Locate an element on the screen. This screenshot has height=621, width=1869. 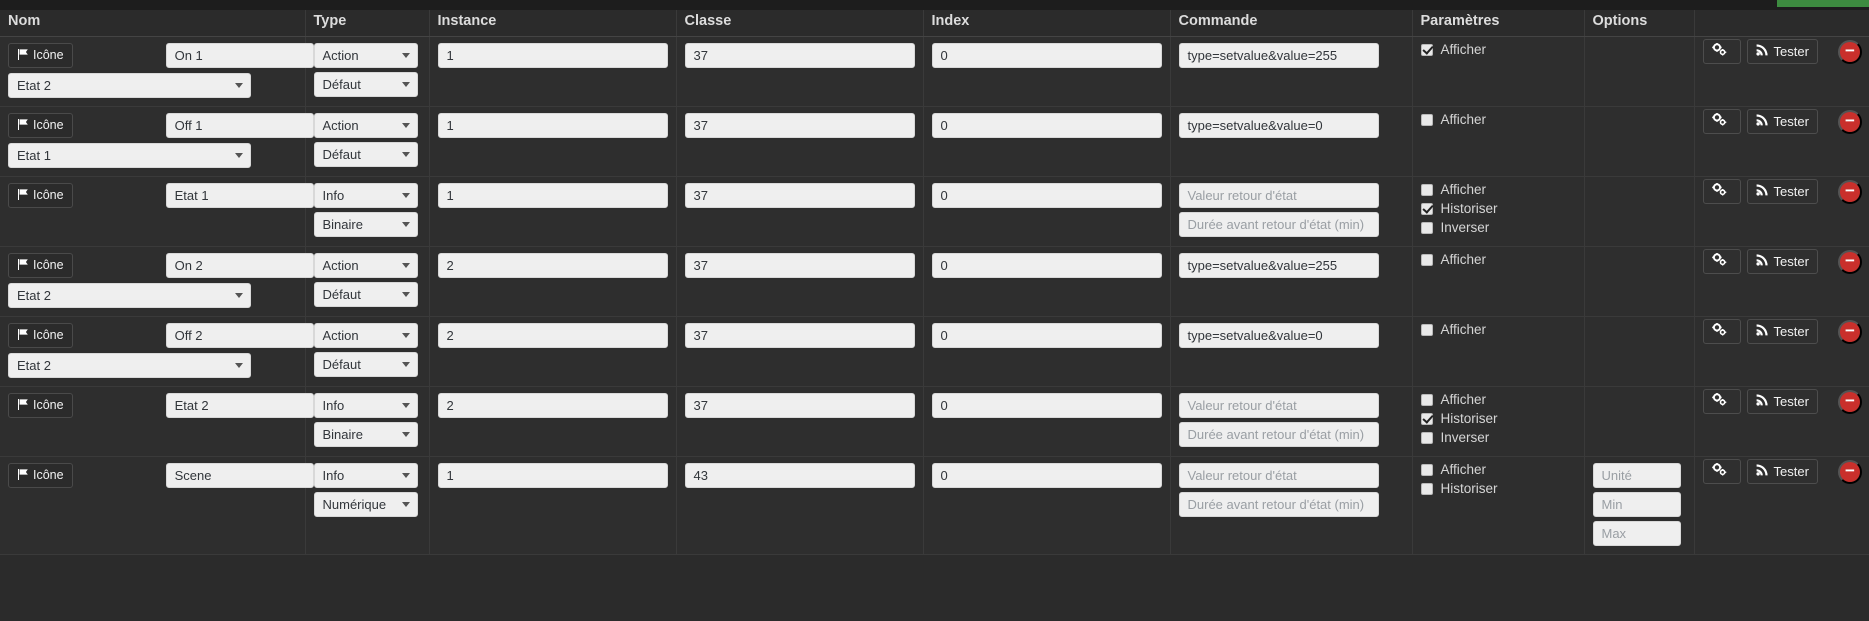
top-right-green-button is located at coordinates (1823, 3).